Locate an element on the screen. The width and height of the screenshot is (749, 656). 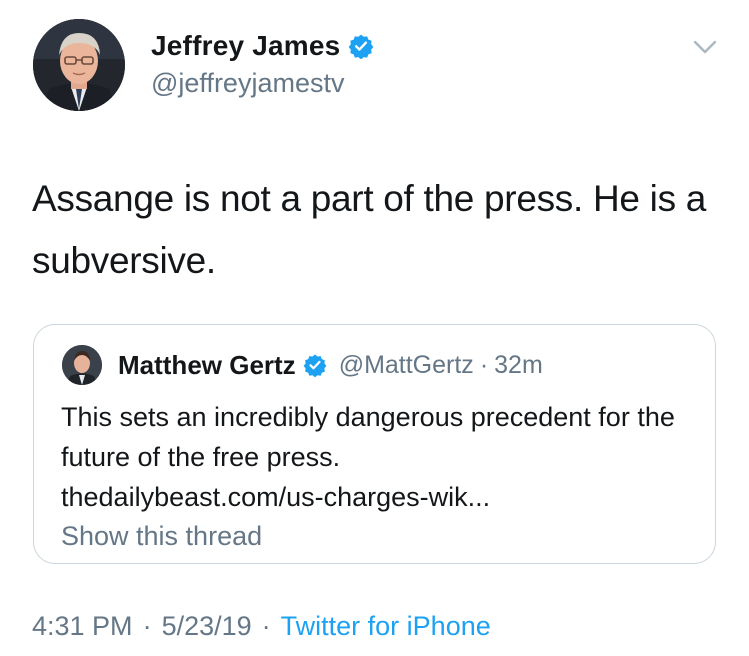
tweet-metadata: 4:31 PM · 5/23/19 · Twitter for iPhone is located at coordinates (261, 626).